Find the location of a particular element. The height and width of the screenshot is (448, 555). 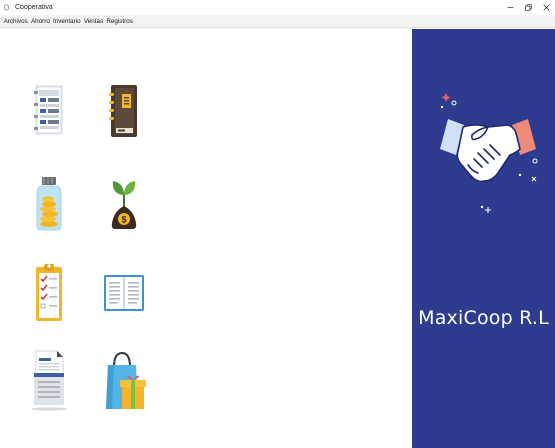

minimize-icon is located at coordinates (510, 7).